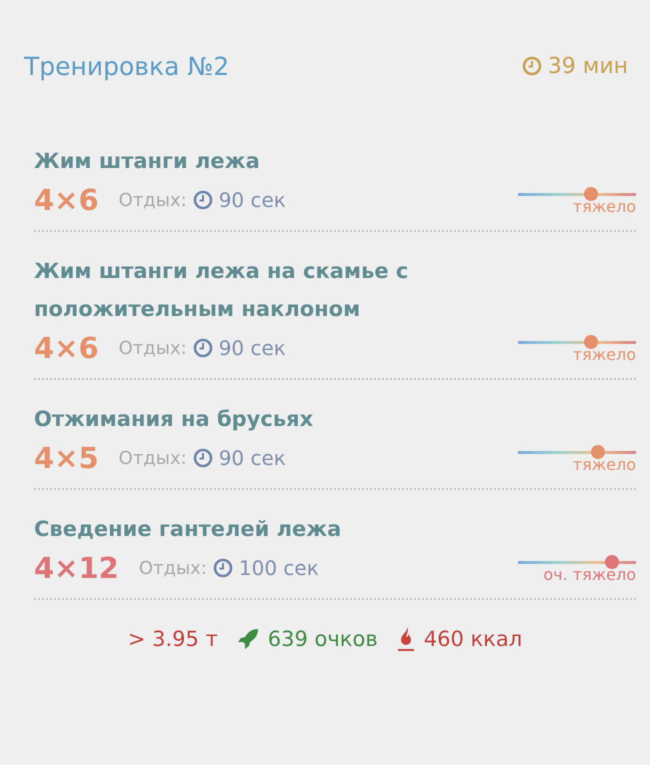  Describe the element at coordinates (188, 529) in the screenshot. I see `exercise-name: Сведение гантелей лежа` at that location.